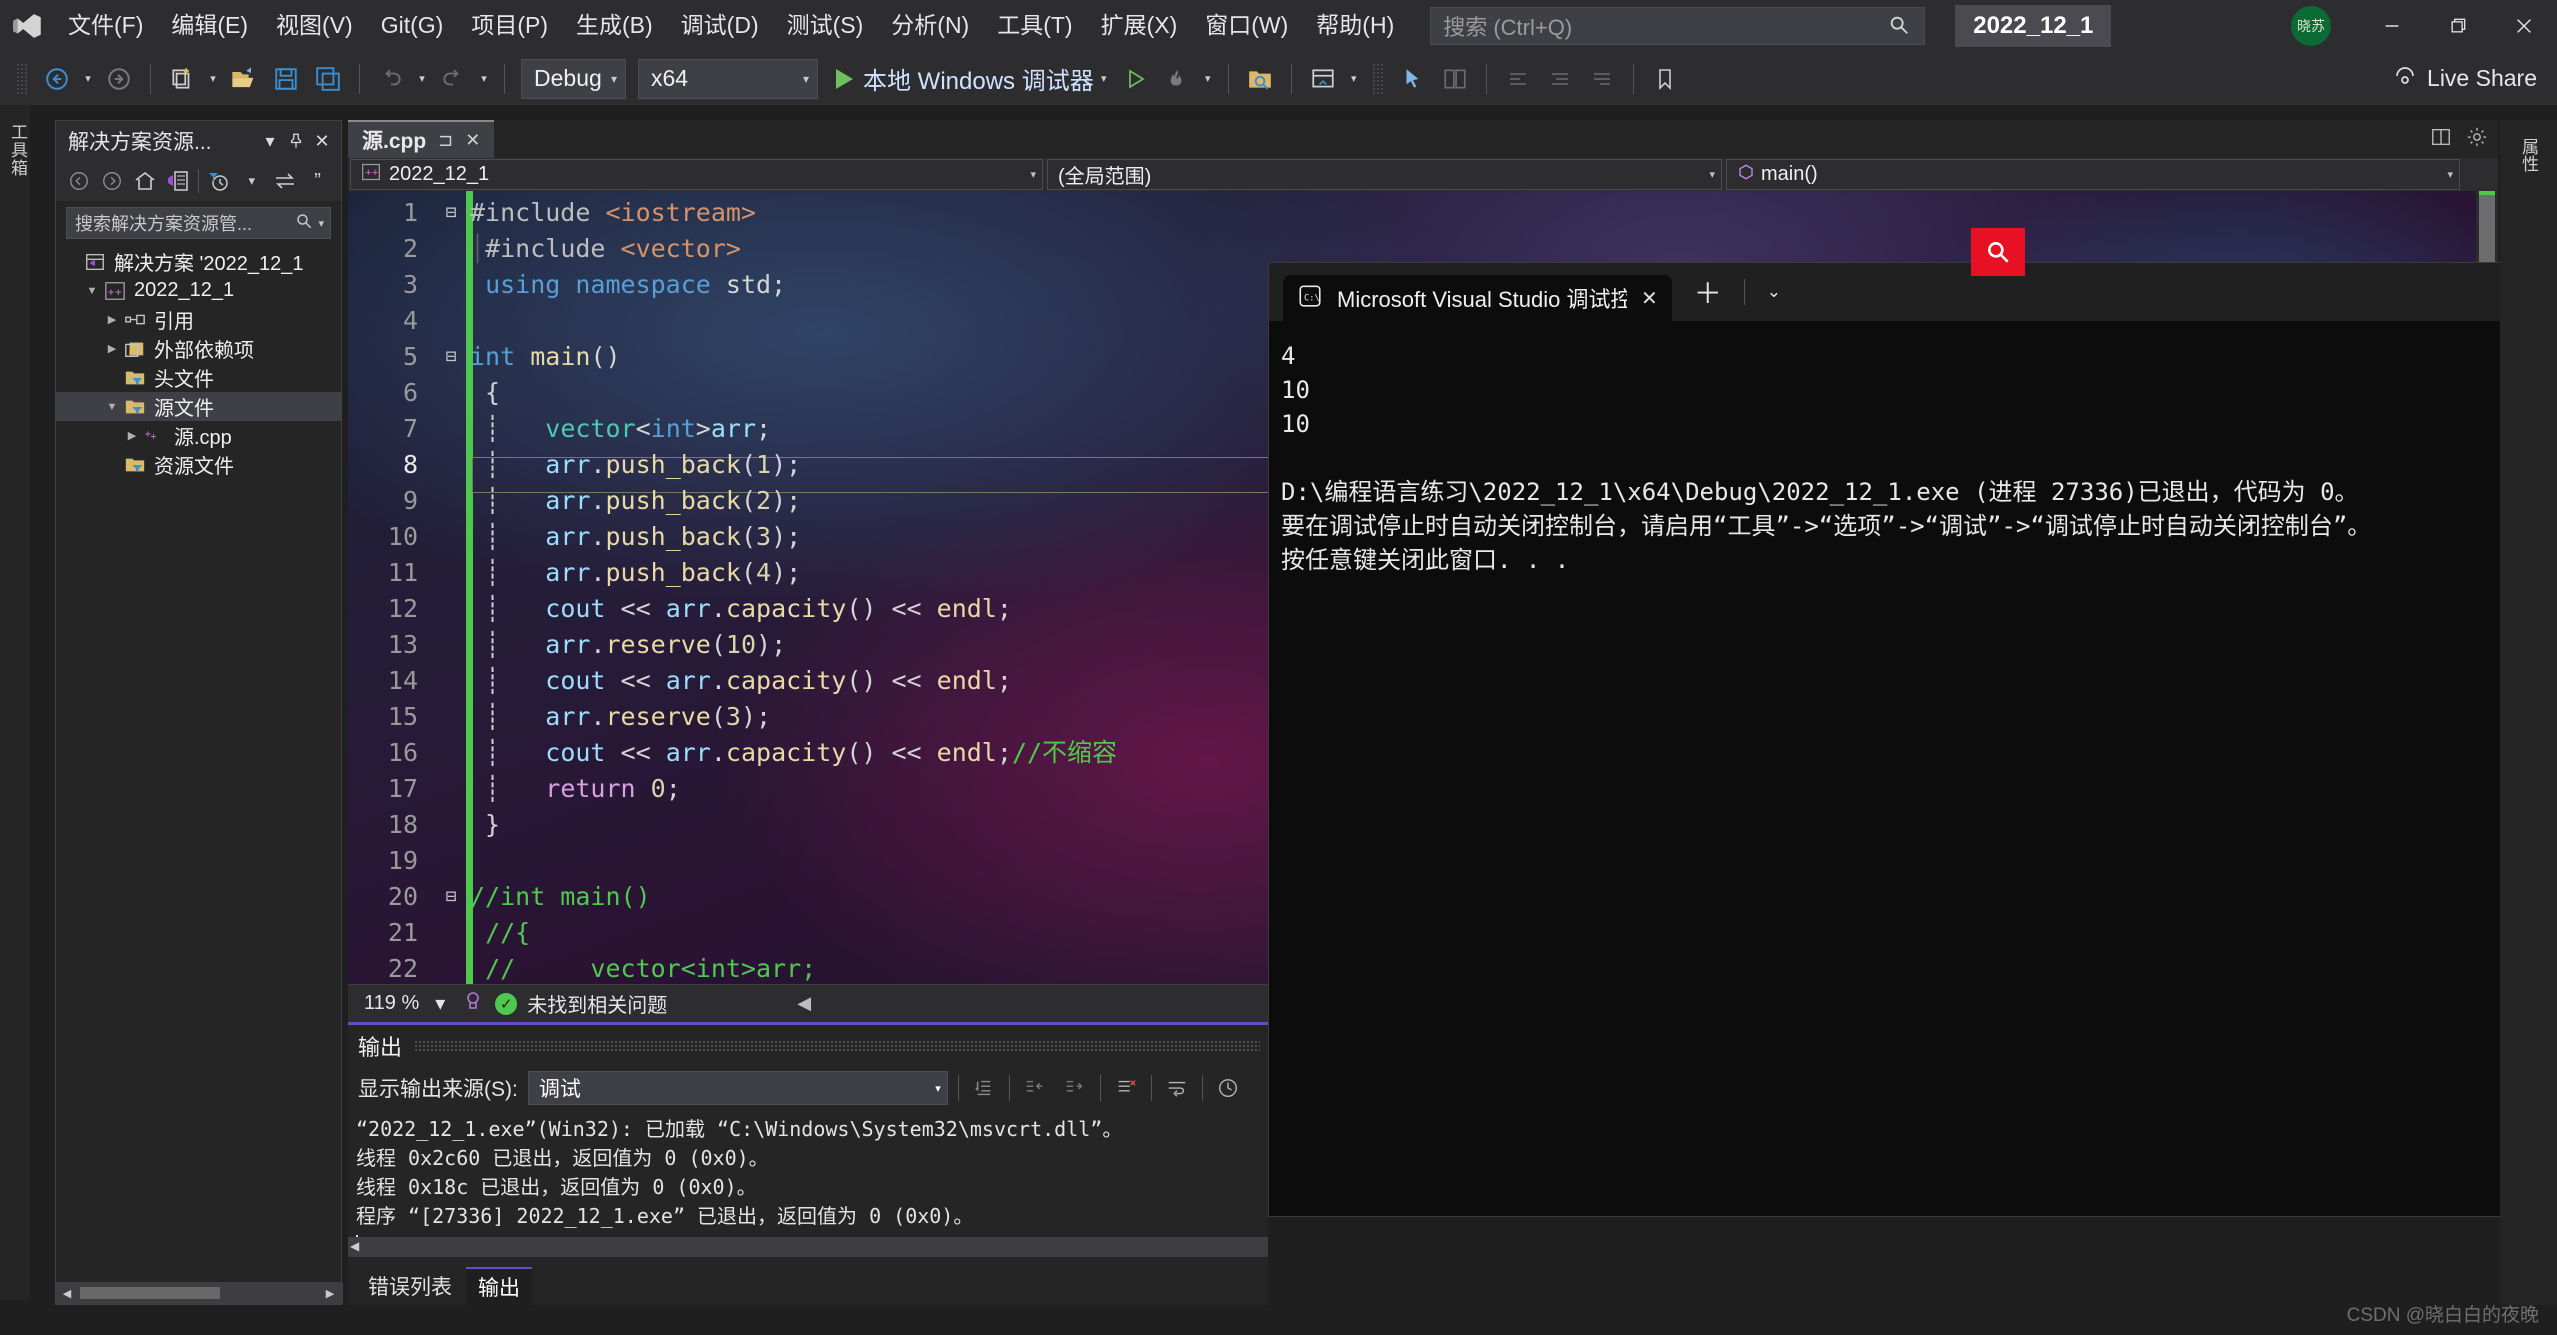 The image size is (2557, 1335). What do you see at coordinates (614, 25) in the screenshot?
I see `menu-item-5: 生成(B)` at bounding box center [614, 25].